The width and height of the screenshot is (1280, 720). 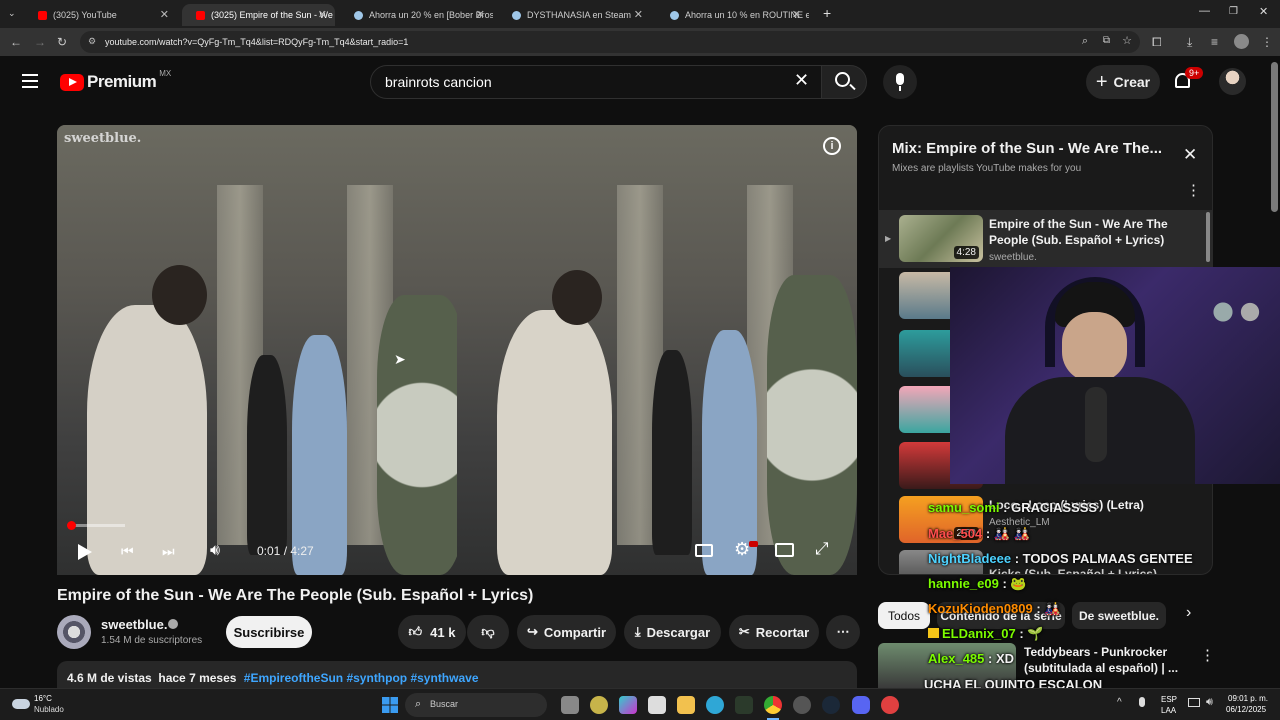 What do you see at coordinates (1142, 702) in the screenshot?
I see `mic-tray-icon` at bounding box center [1142, 702].